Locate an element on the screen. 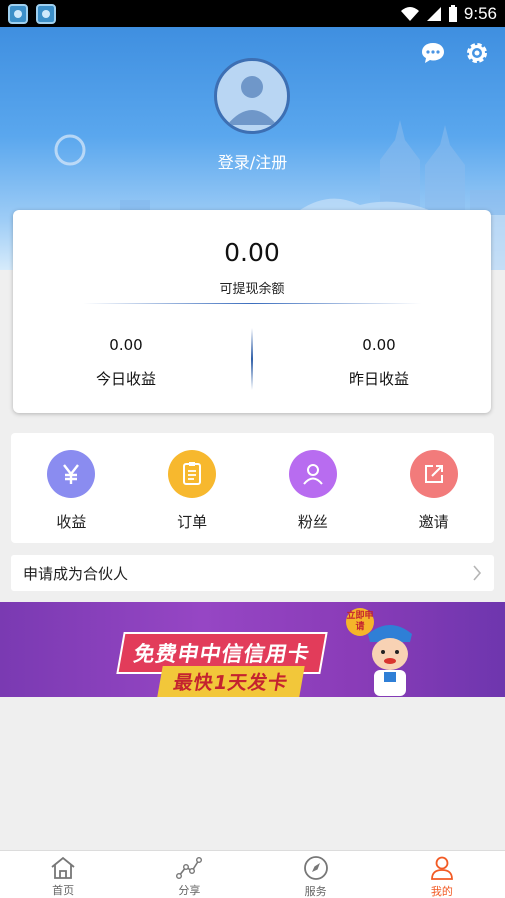  clock: 9:56 is located at coordinates (480, 13).